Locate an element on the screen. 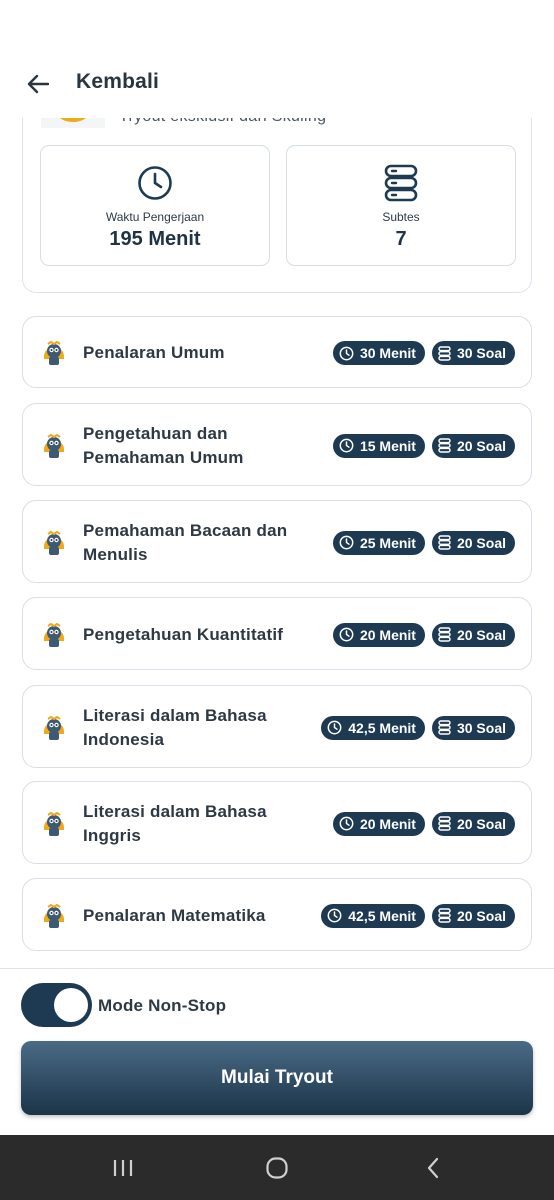 This screenshot has height=1200, width=554. duration-badge: 15 Menit is located at coordinates (378, 445).